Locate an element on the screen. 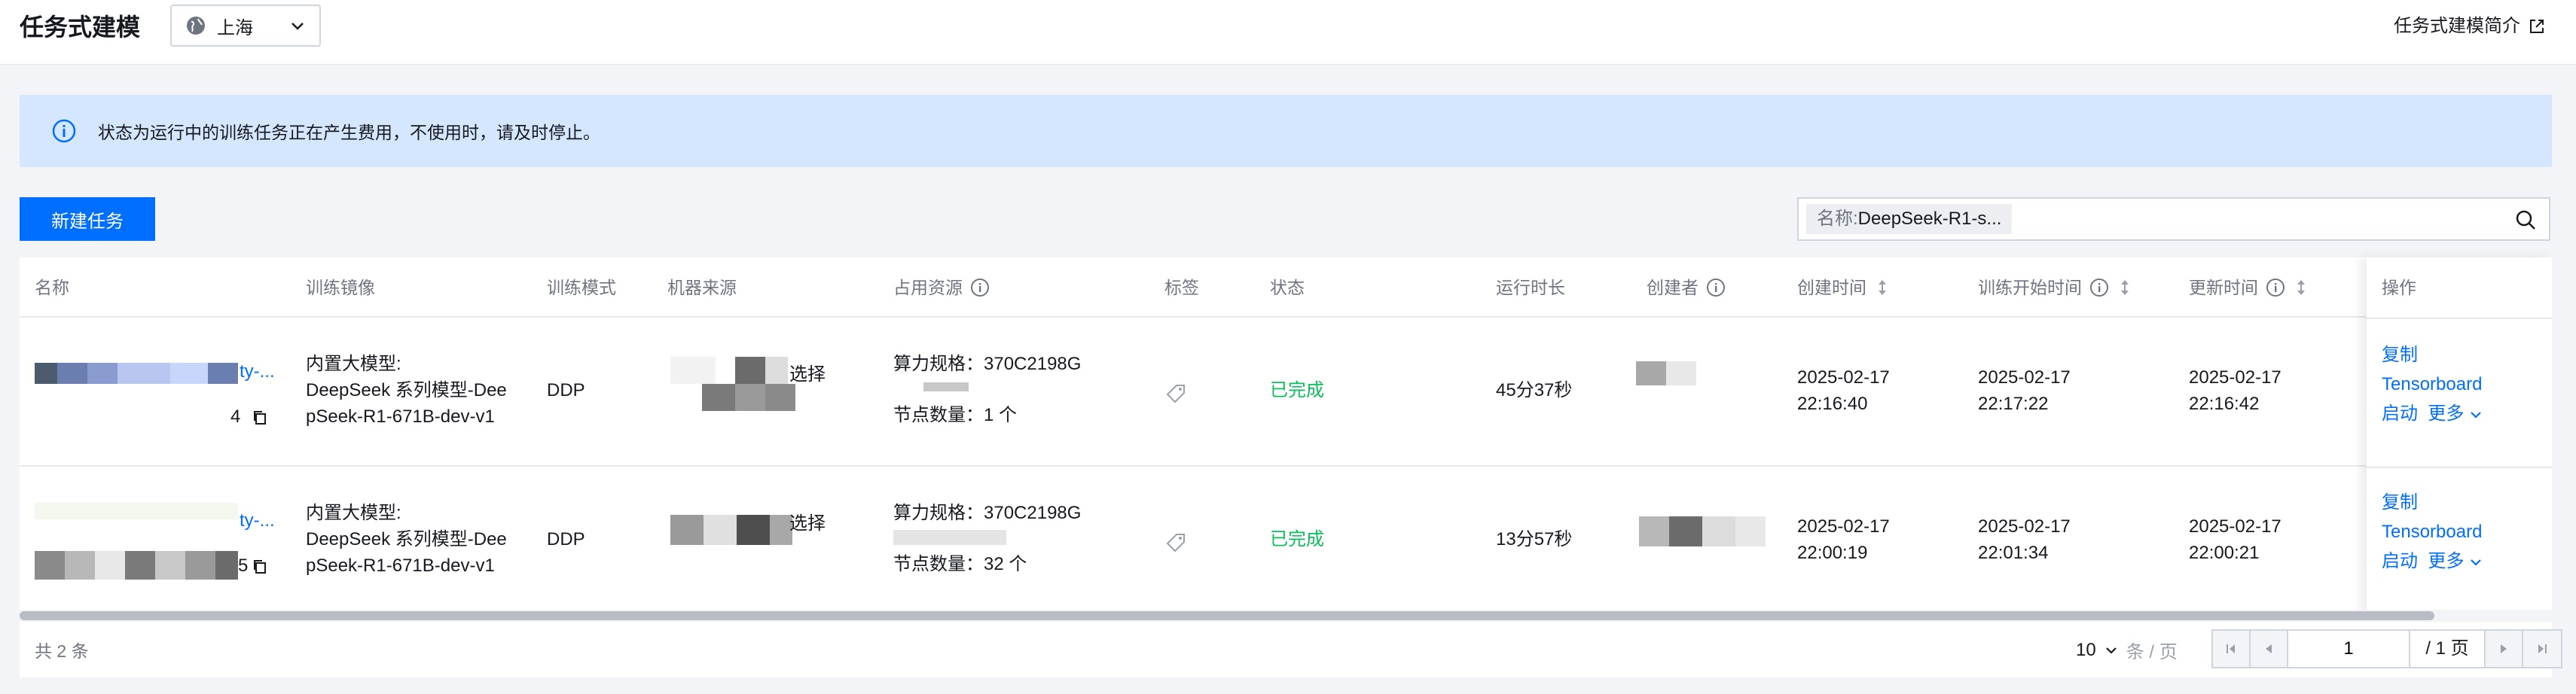  resource-nodes: 节点数量：1 个 is located at coordinates (956, 415).